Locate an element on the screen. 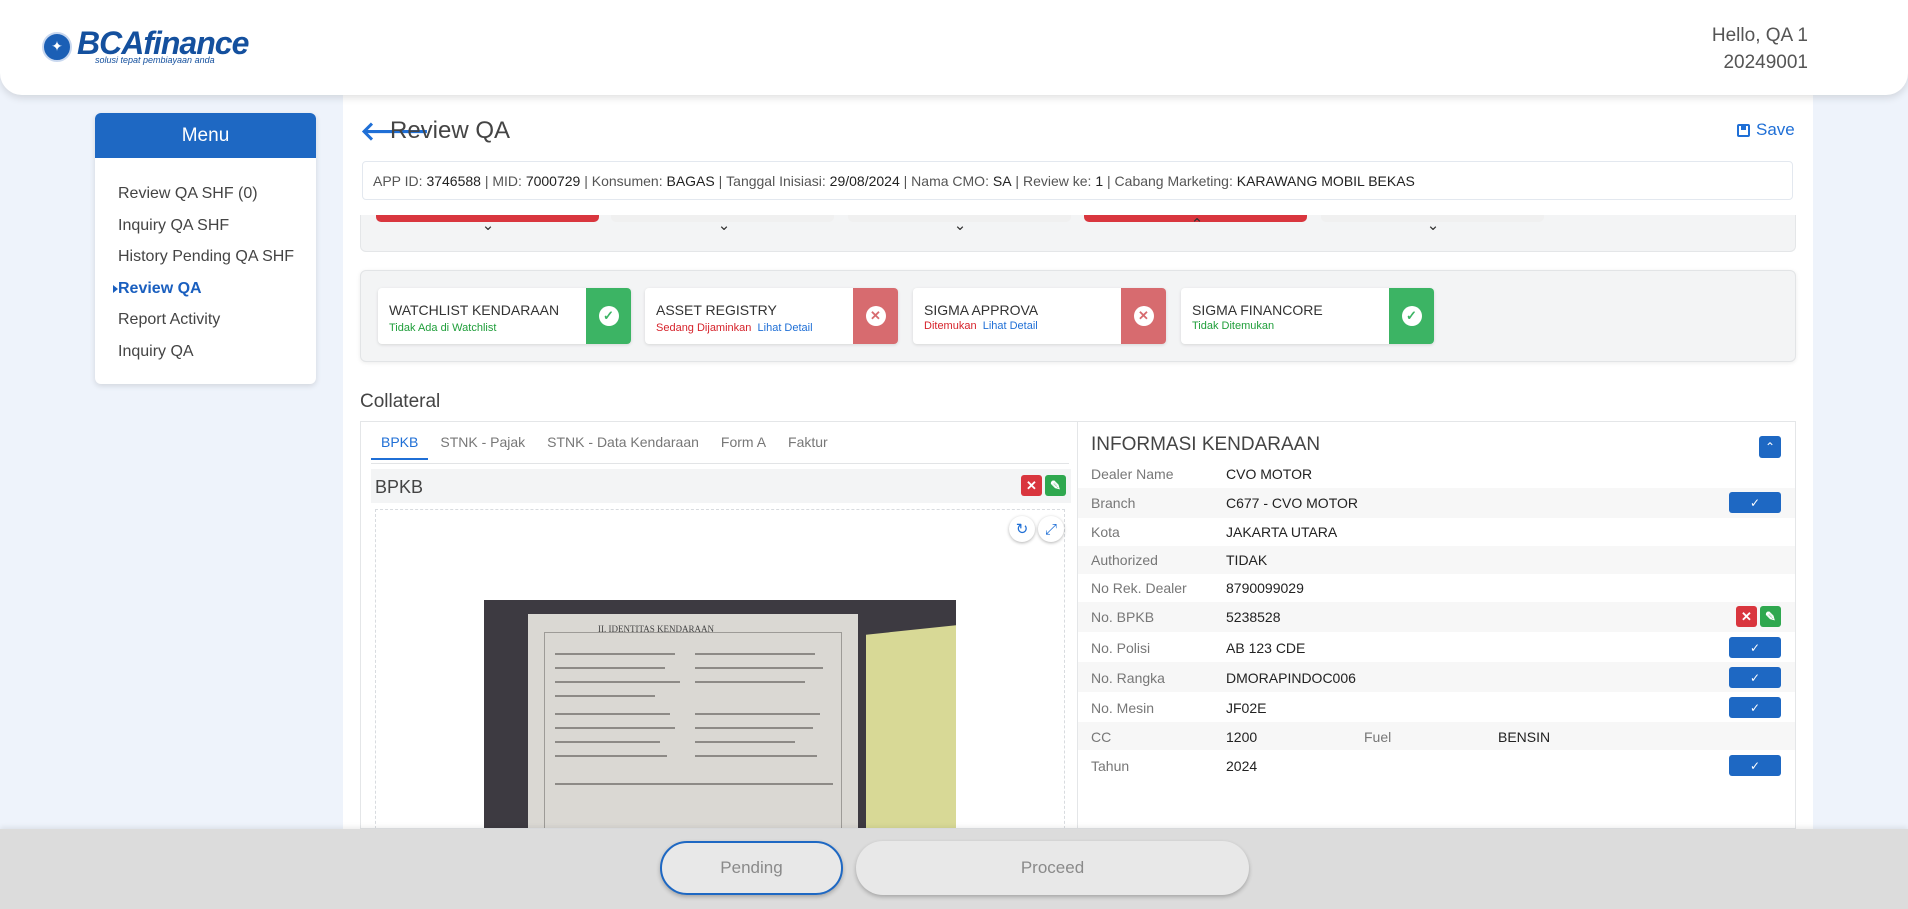 The height and width of the screenshot is (909, 1908). fullscreen-icon: ⤢ is located at coordinates (1051, 529).